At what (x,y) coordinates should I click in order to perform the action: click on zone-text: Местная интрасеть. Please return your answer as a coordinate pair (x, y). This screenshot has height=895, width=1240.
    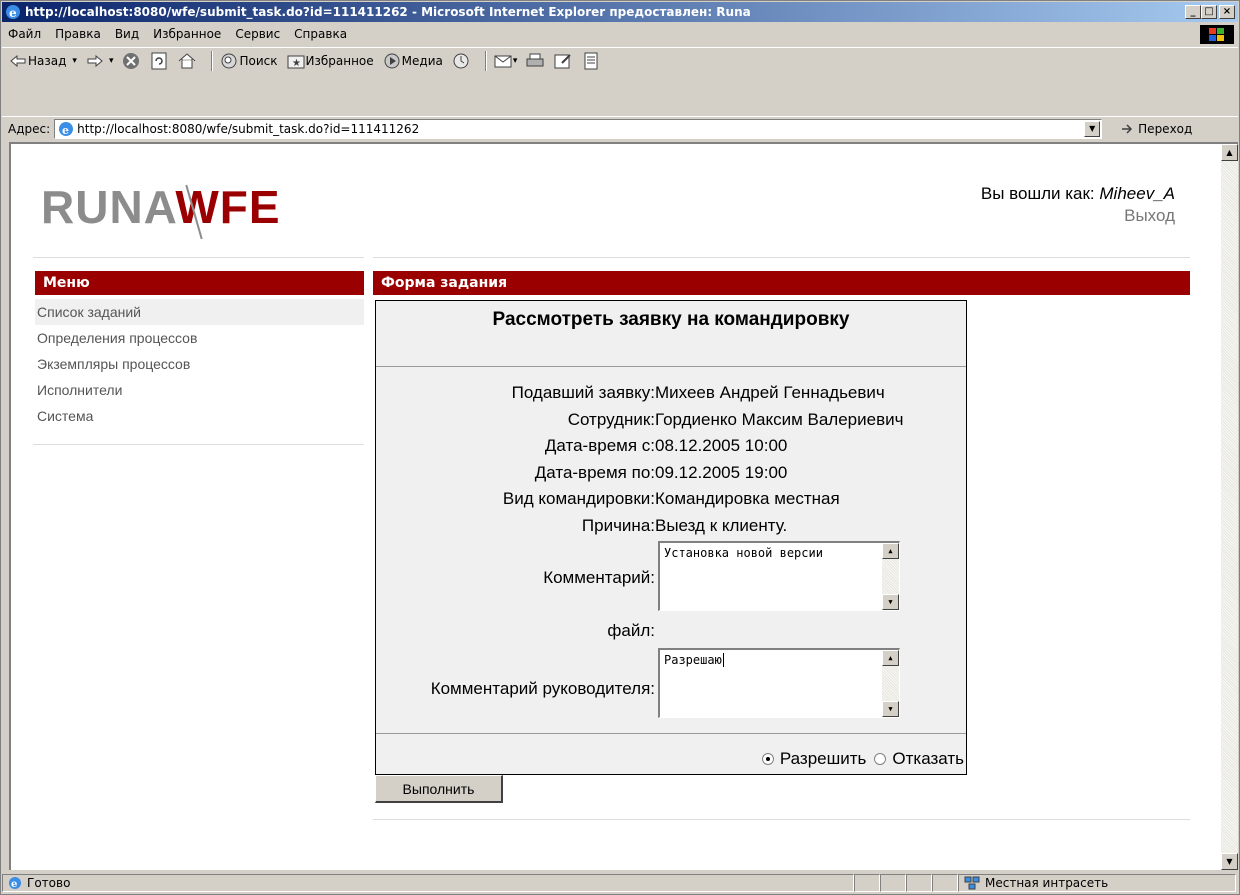
    Looking at the image, I should click on (1047, 883).